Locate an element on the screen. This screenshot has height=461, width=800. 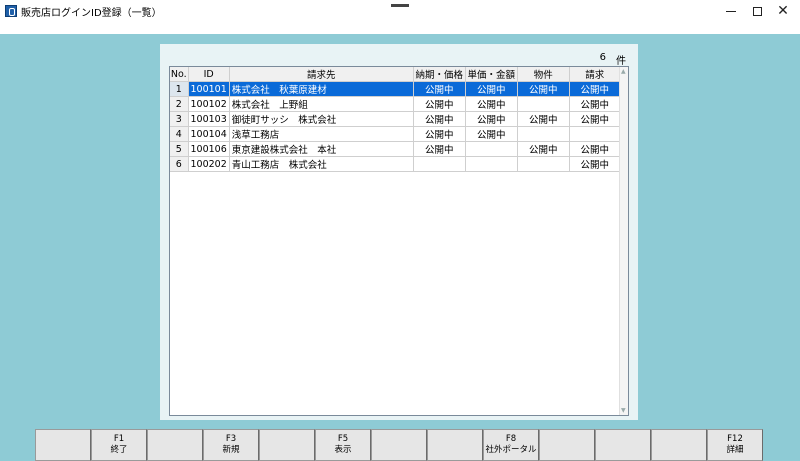
fkey-label: 終了 is located at coordinates (119, 450).